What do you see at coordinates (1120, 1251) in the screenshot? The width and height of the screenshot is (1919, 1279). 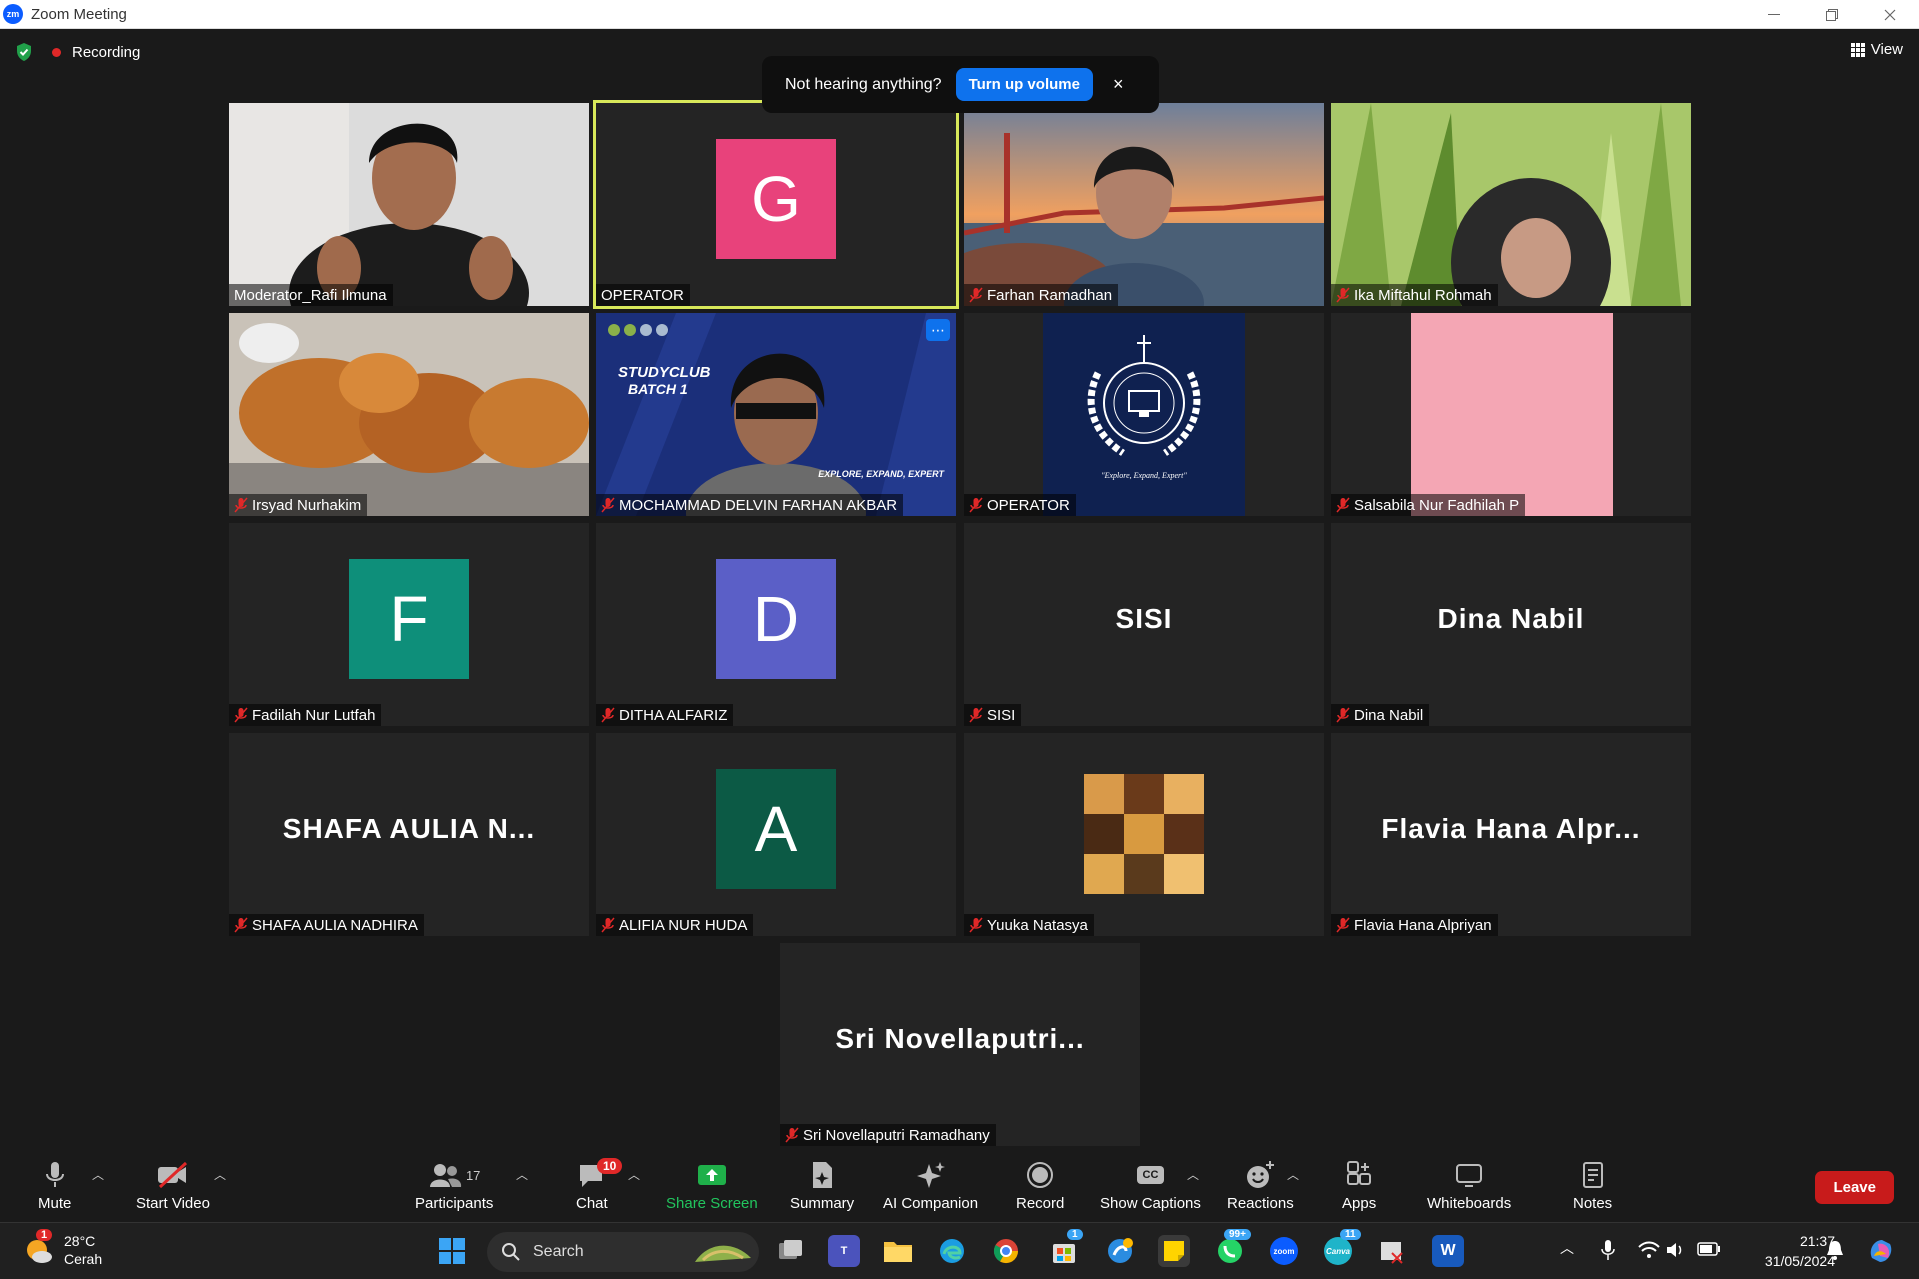 I see `quick-assist-icon` at bounding box center [1120, 1251].